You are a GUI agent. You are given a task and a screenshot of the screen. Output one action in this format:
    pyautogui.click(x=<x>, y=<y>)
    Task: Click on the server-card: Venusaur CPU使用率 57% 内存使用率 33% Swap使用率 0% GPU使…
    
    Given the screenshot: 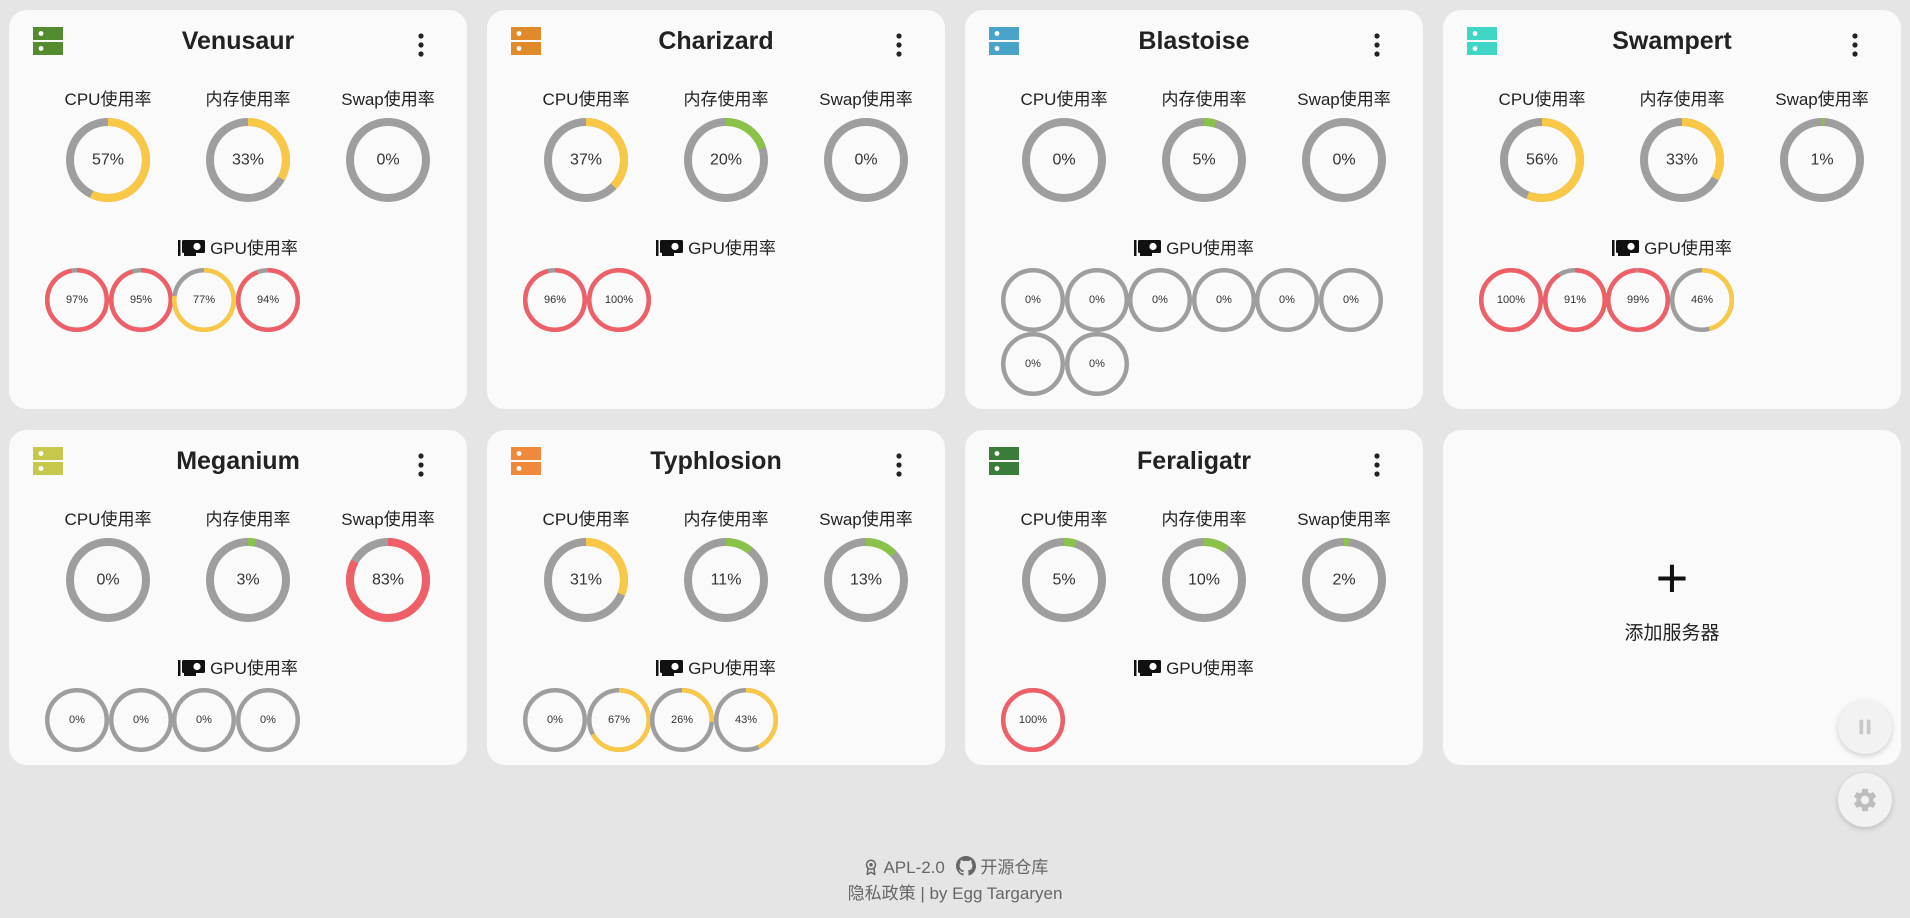 What is the action you would take?
    pyautogui.click(x=238, y=209)
    